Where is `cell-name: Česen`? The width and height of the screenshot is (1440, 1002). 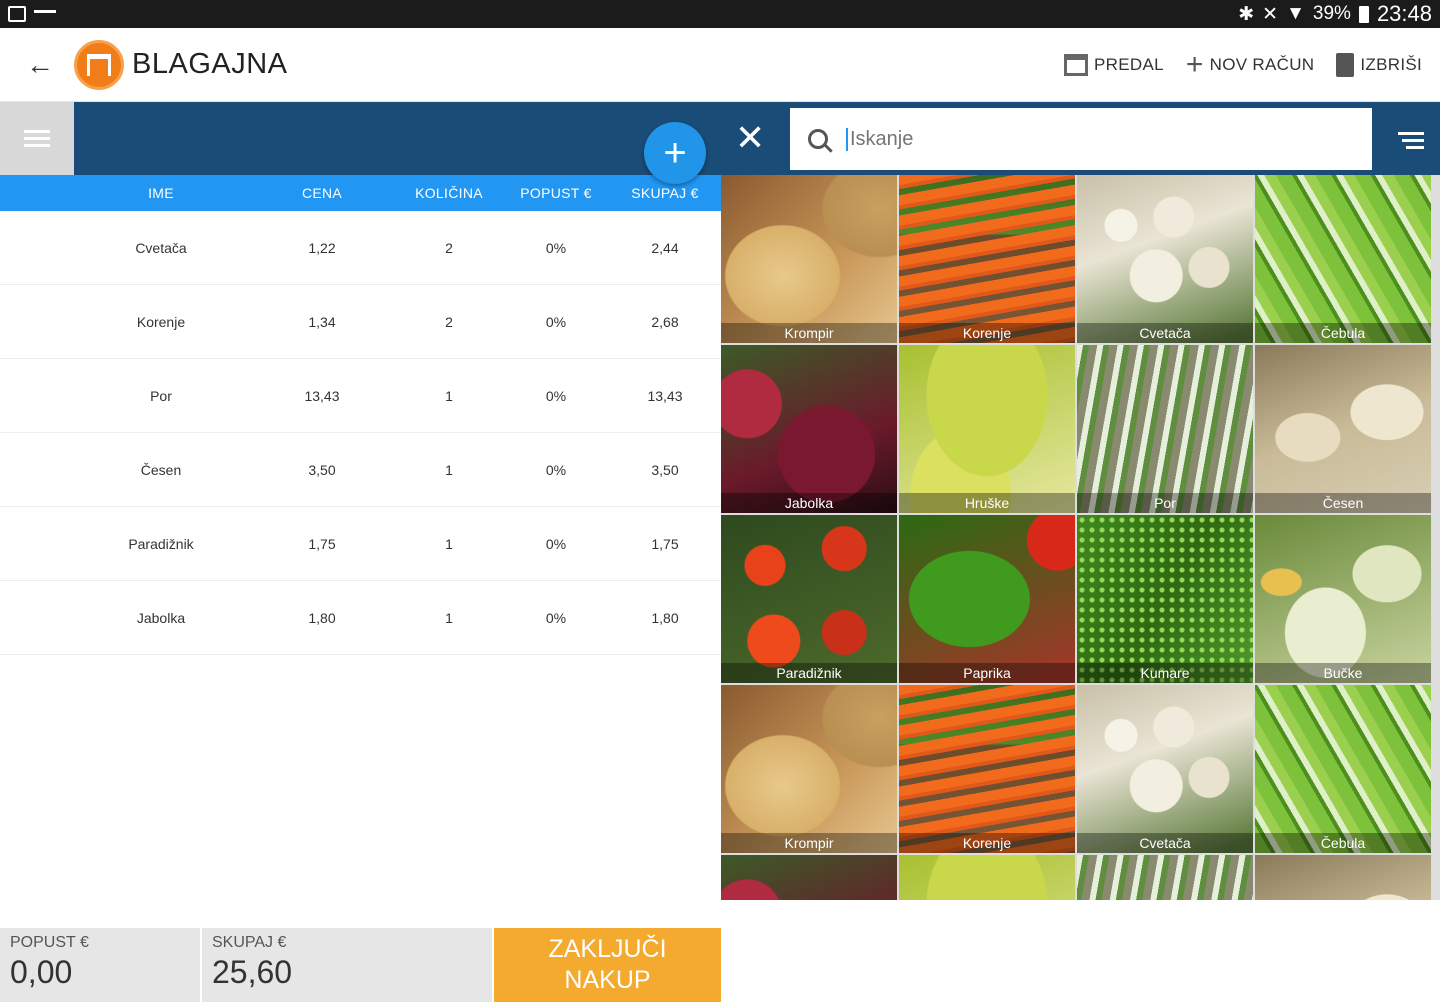
cell-name: Česen is located at coordinates (161, 469).